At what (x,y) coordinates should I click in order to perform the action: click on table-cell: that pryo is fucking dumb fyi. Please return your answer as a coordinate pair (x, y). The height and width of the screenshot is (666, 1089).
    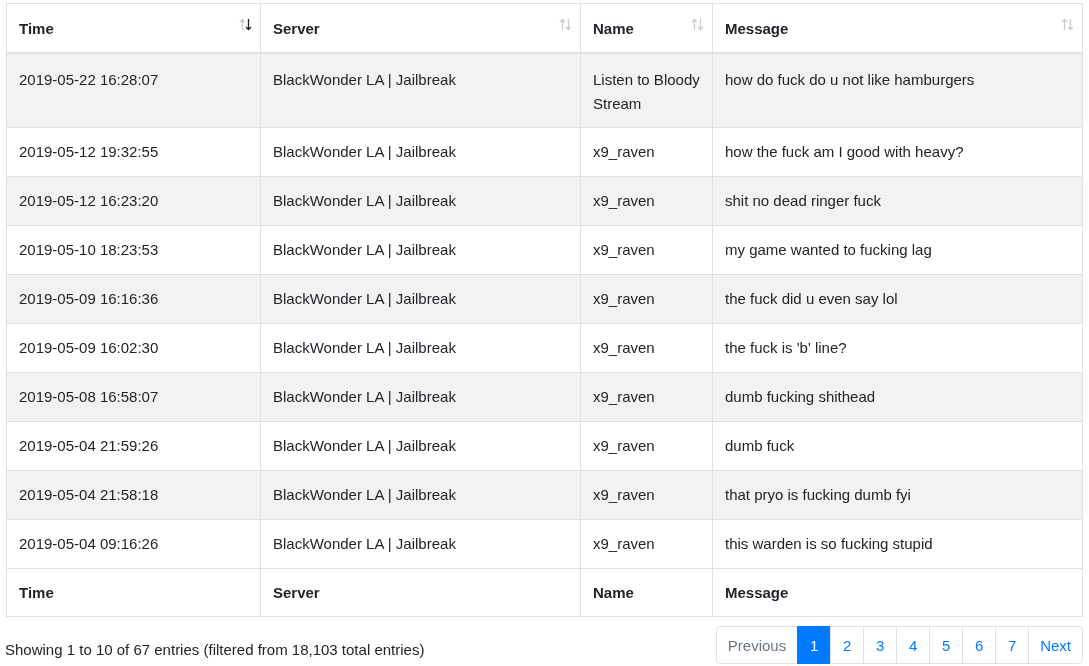
    Looking at the image, I should click on (897, 495).